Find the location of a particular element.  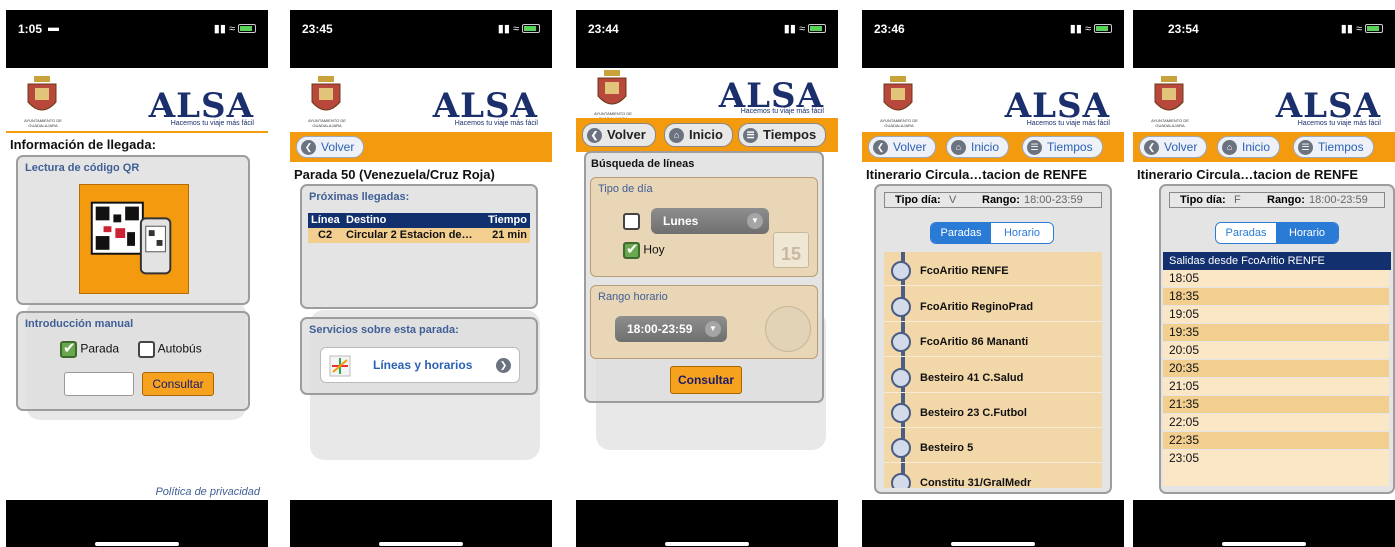

stop-name: Besteiro 41 C.Salud is located at coordinates (972, 378).